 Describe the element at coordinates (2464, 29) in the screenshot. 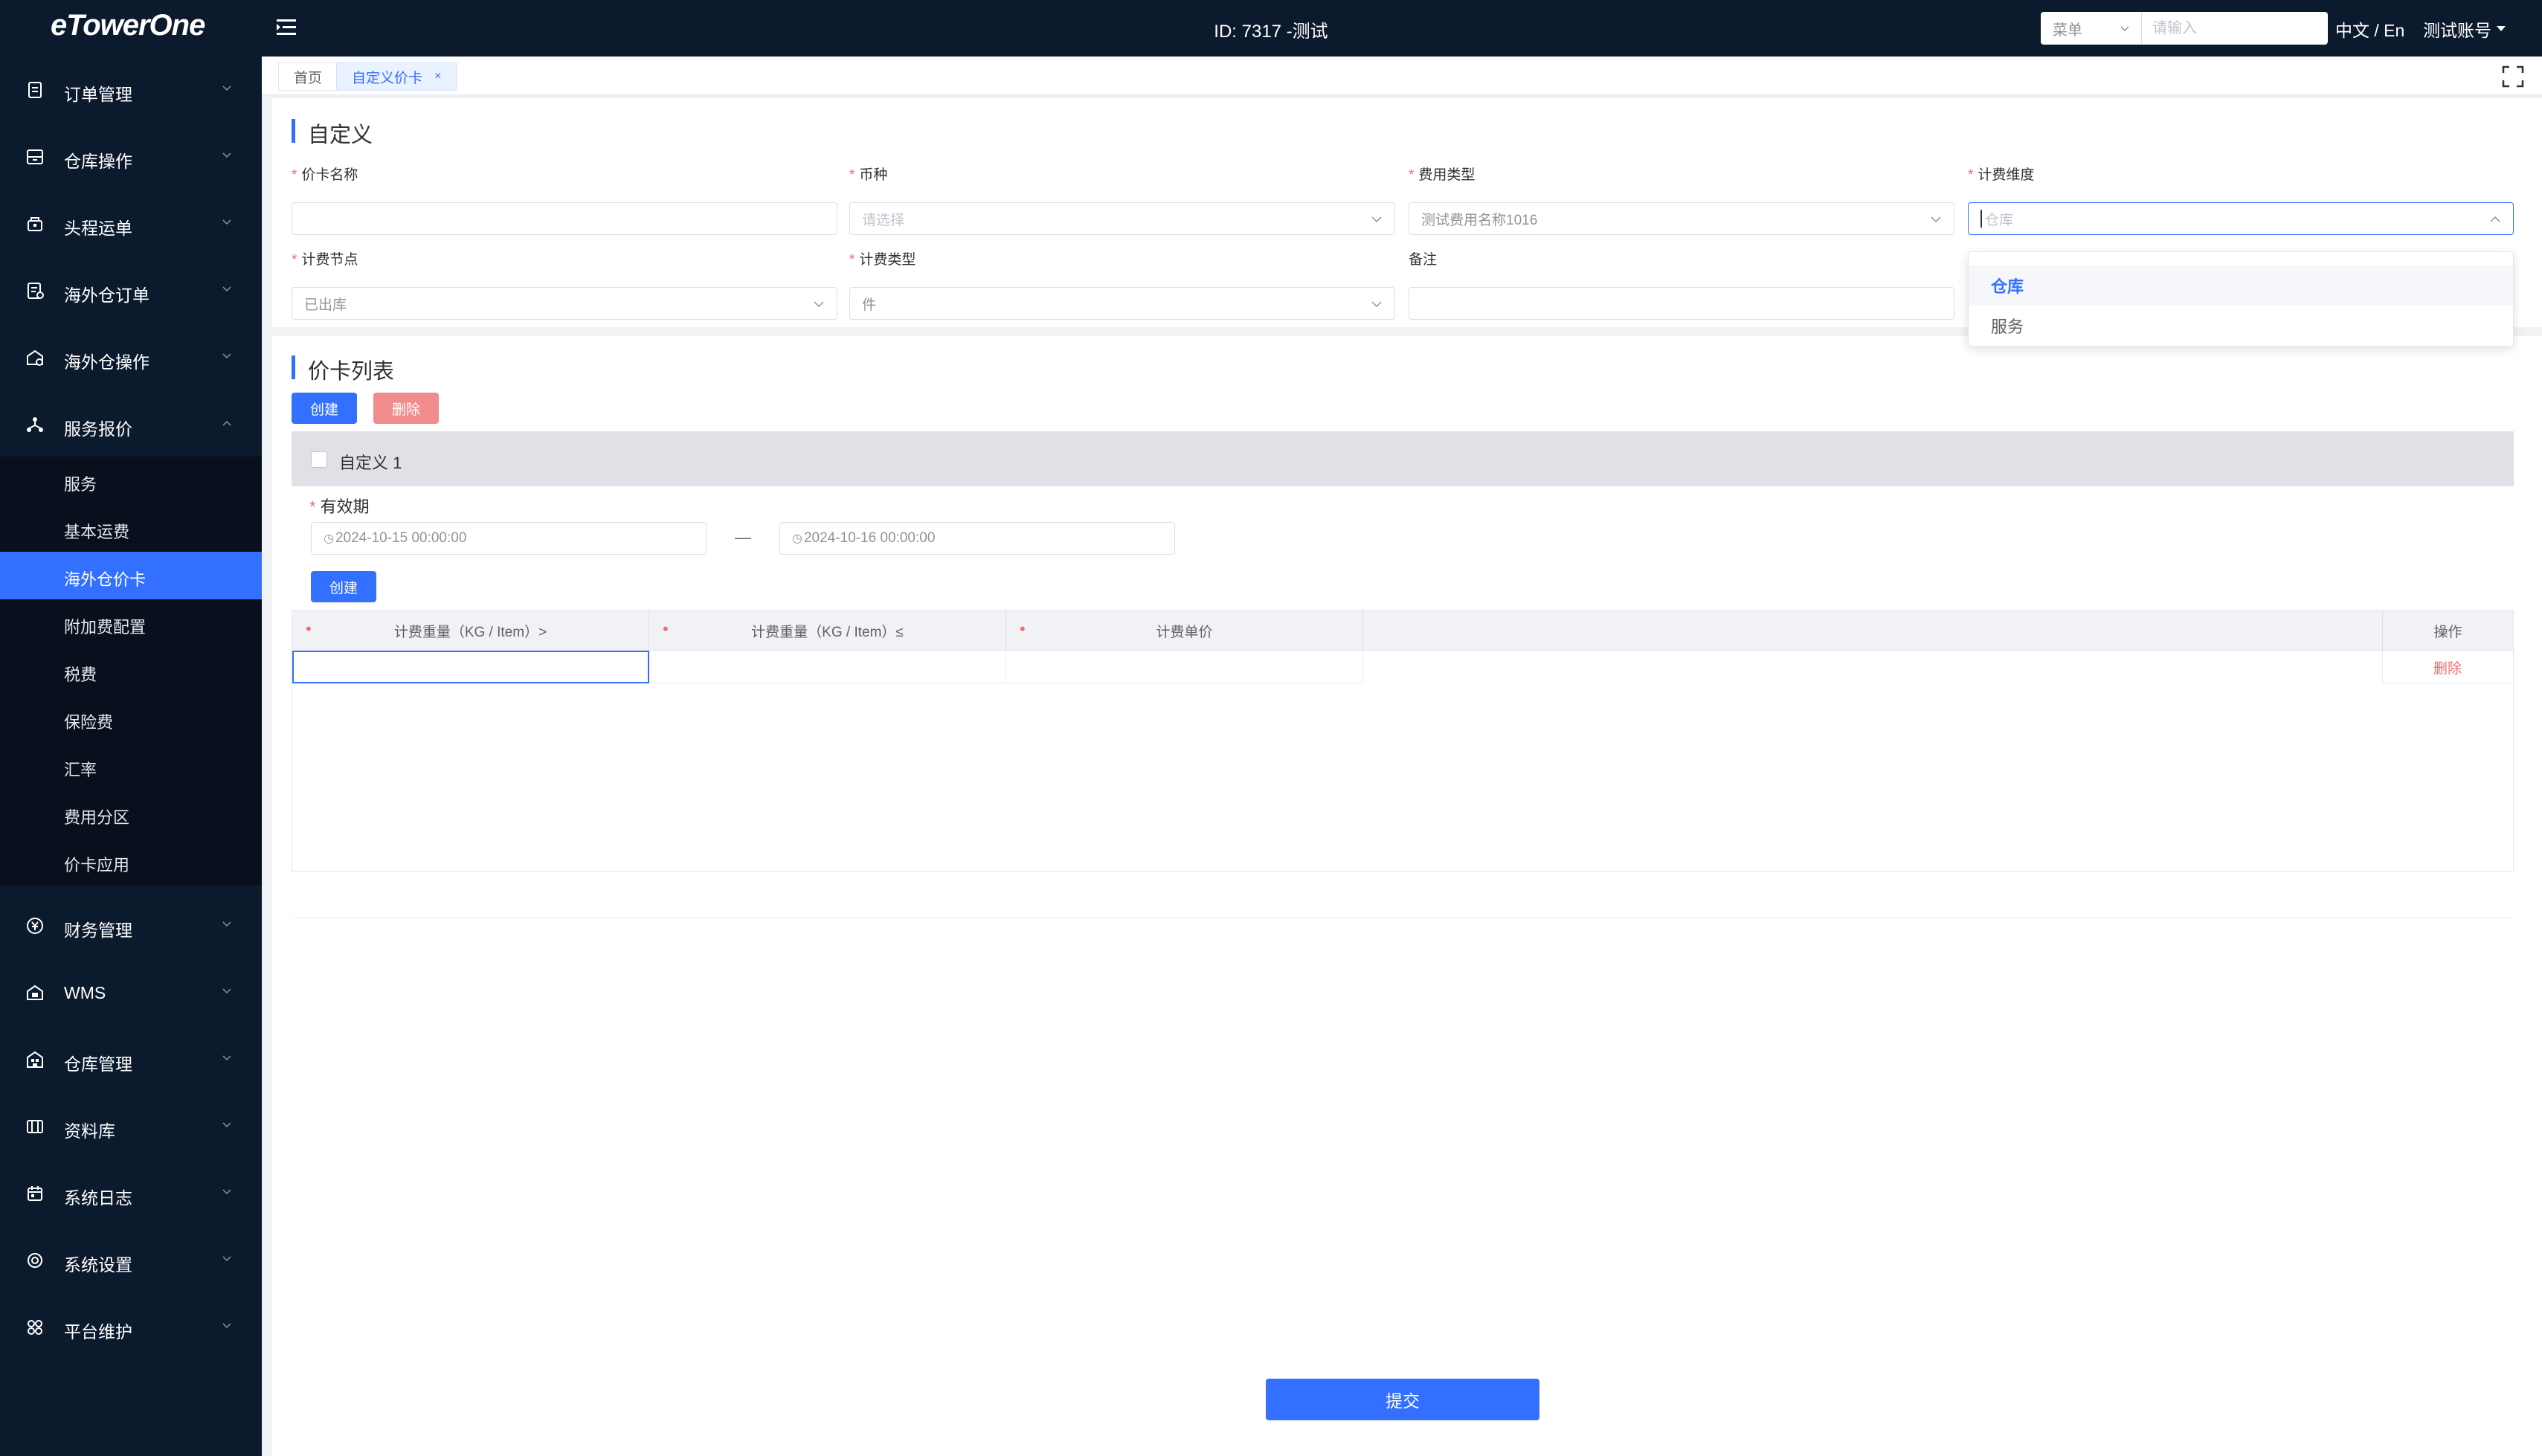

I see `account-menu: 测试账号` at that location.